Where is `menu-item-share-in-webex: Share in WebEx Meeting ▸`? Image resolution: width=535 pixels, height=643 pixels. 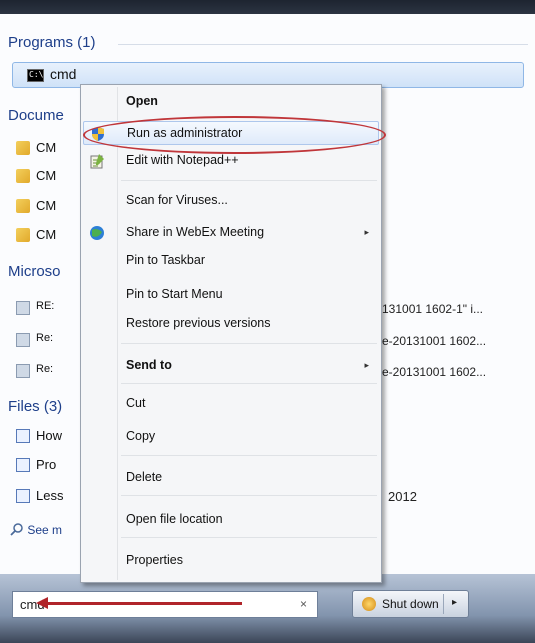 menu-item-share-in-webex: Share in WebEx Meeting ▸ is located at coordinates (231, 233).